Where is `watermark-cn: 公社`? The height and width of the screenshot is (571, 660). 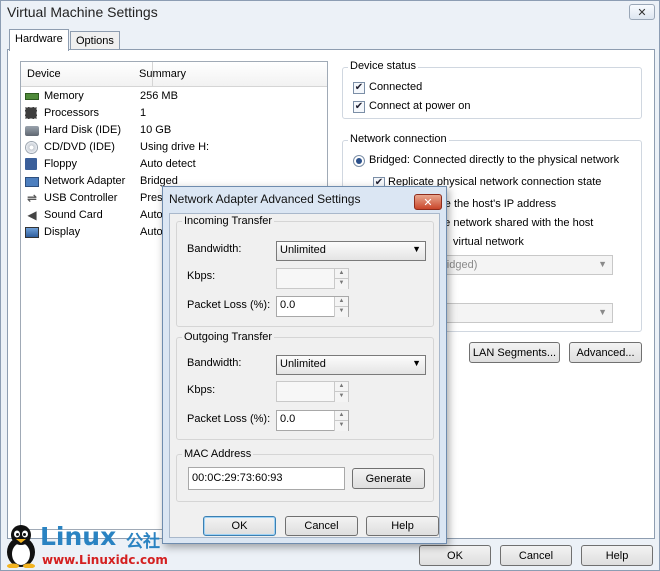
watermark-cn: 公社 is located at coordinates (143, 542).